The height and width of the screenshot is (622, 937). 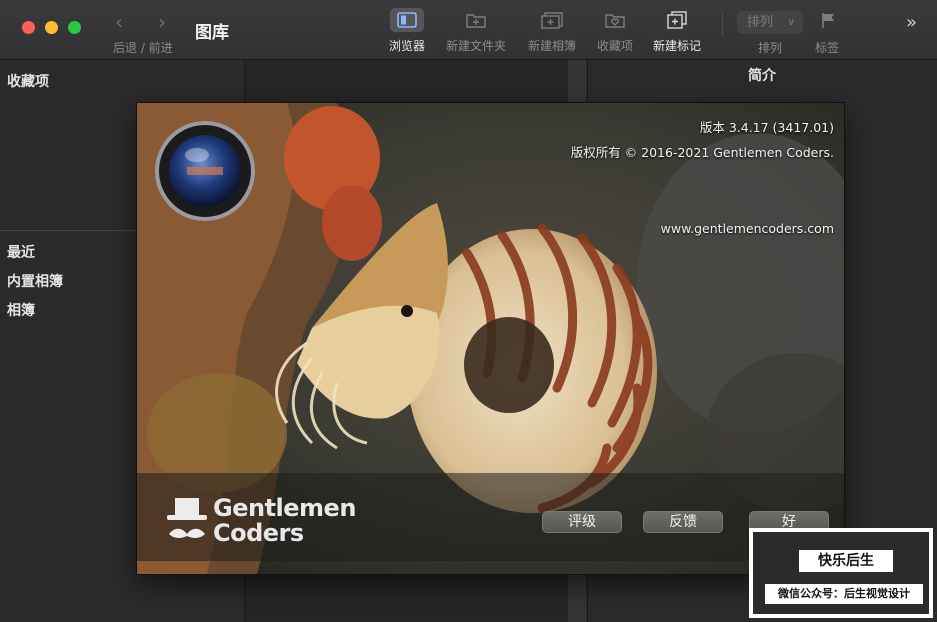 What do you see at coordinates (722, 24) in the screenshot?
I see `toolbar-separator` at bounding box center [722, 24].